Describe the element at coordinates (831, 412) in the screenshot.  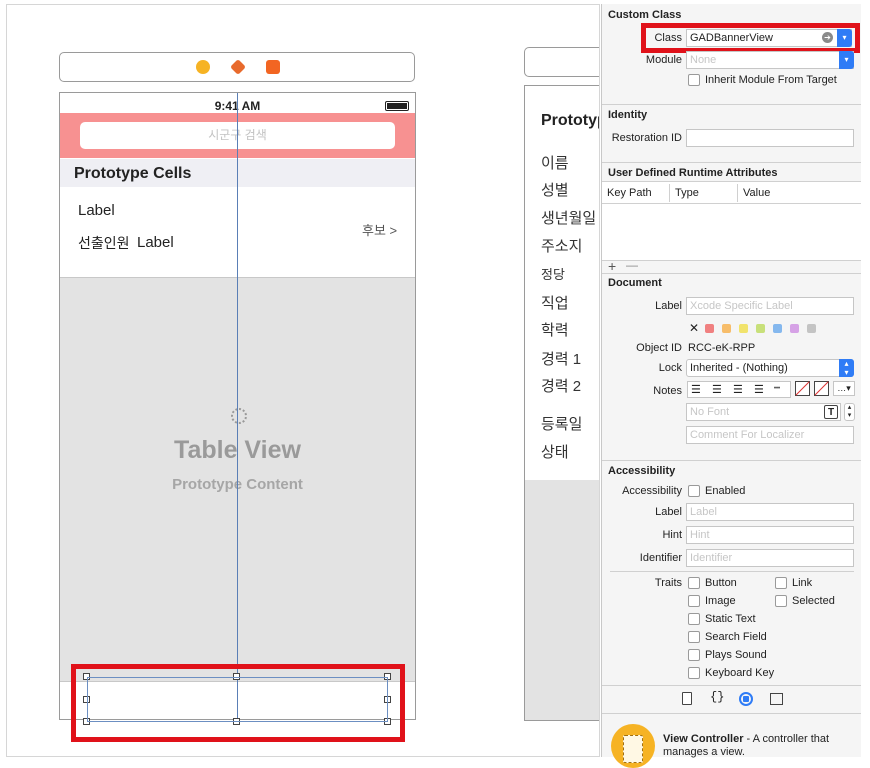
I see `font-picker-icon: T` at that location.